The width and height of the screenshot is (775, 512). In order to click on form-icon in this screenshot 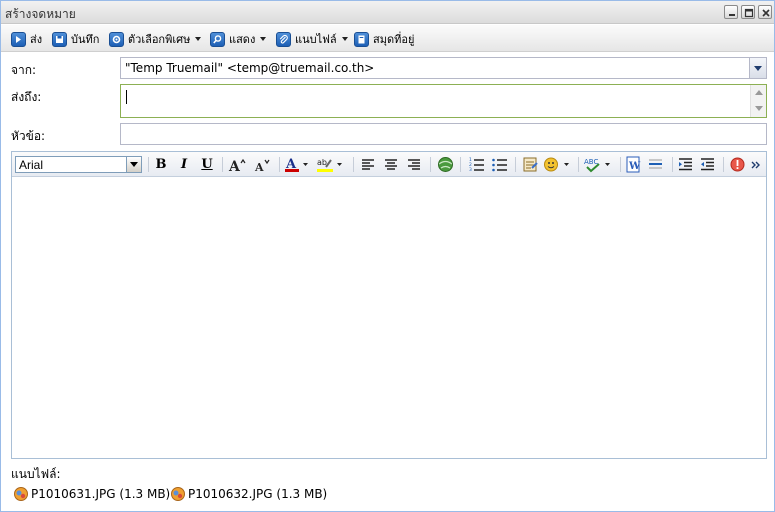, I will do `click(530, 164)`.